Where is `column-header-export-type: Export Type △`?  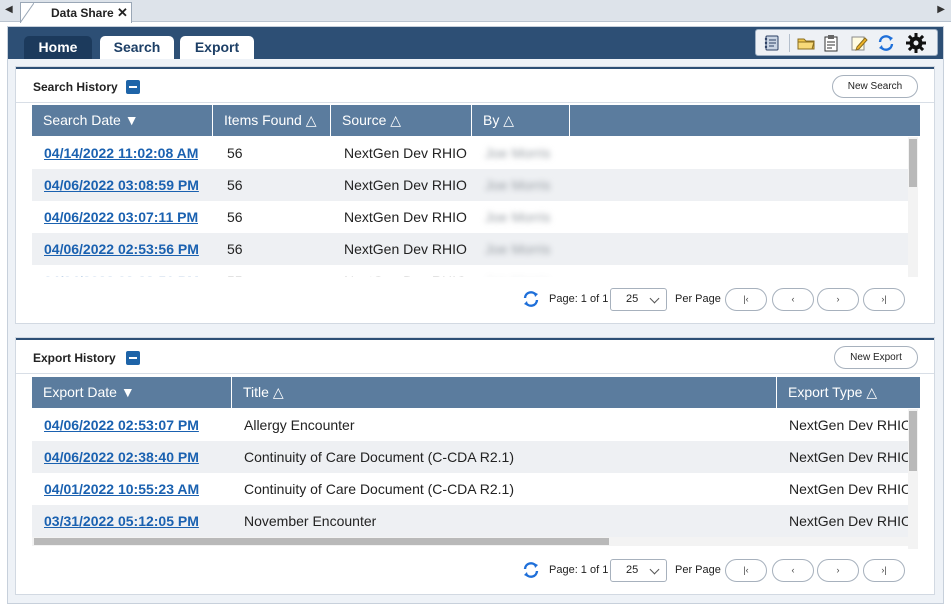 column-header-export-type: Export Type △ is located at coordinates (848, 392).